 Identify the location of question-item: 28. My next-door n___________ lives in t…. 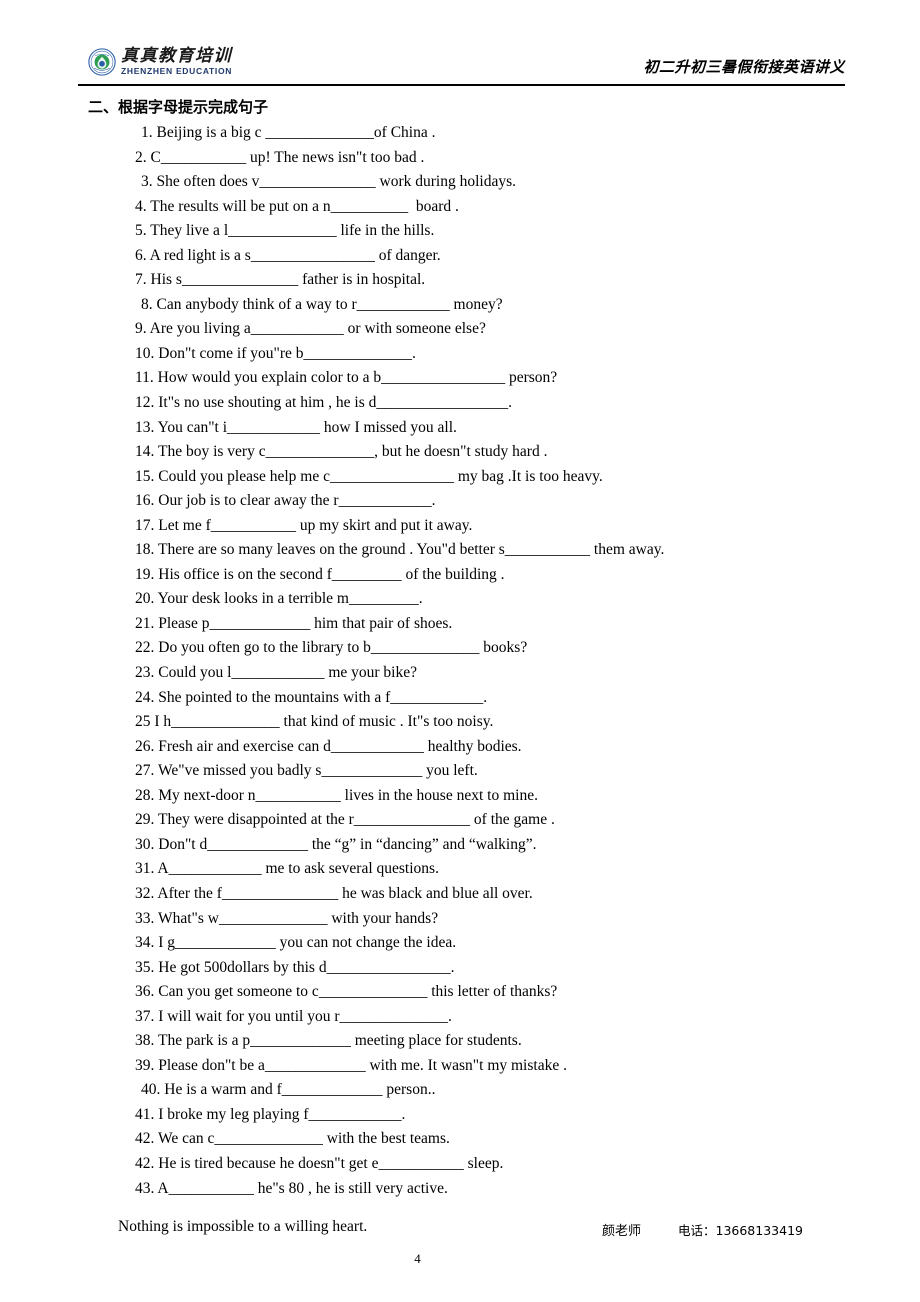
(336, 795).